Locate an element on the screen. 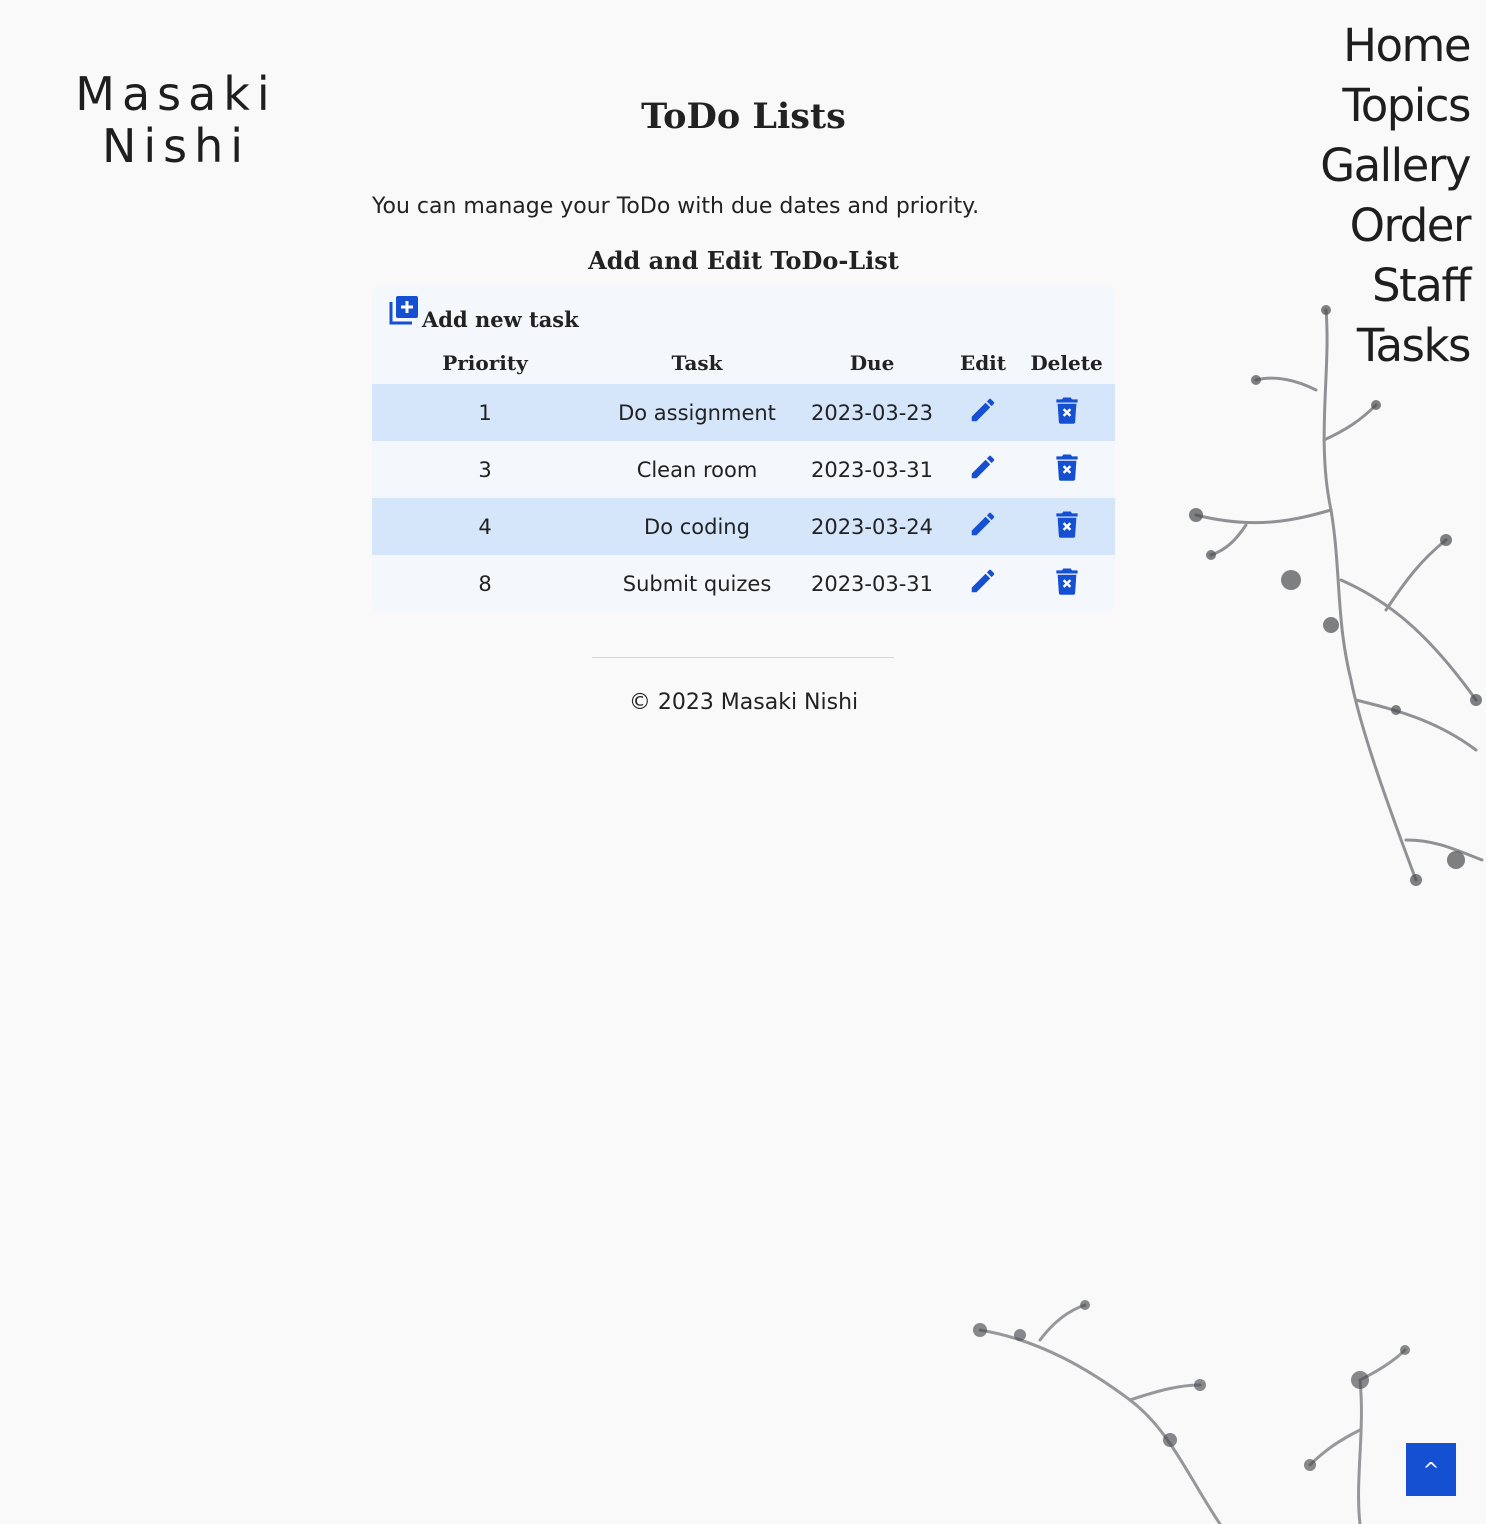 The width and height of the screenshot is (1486, 1524). table-header-row: Priority Task Due Edit Delete is located at coordinates (743, 363).